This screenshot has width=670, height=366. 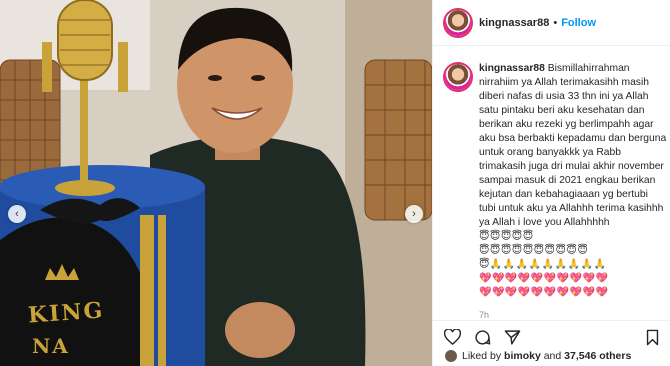 I want to click on follow-button: Follow, so click(x=578, y=23).